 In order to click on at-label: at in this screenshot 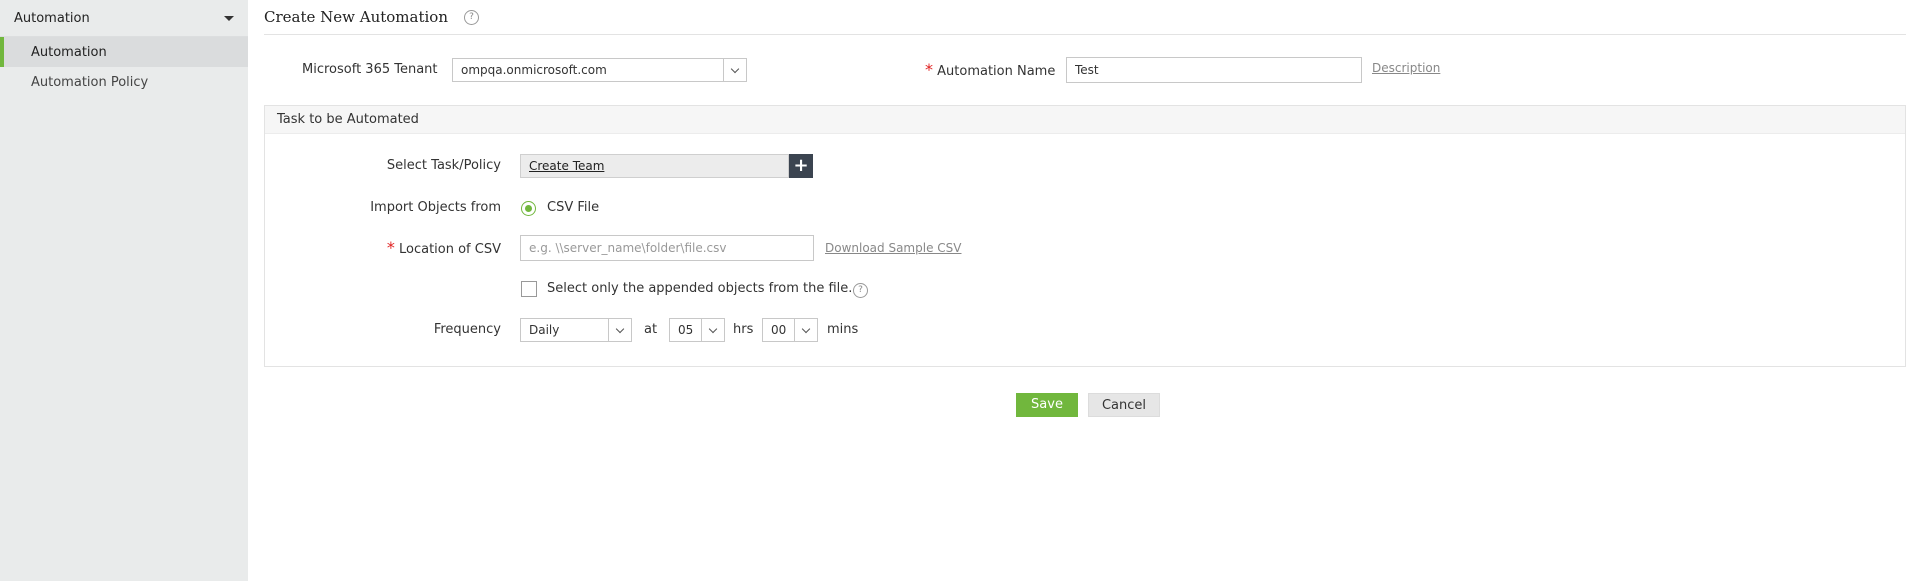, I will do `click(651, 329)`.